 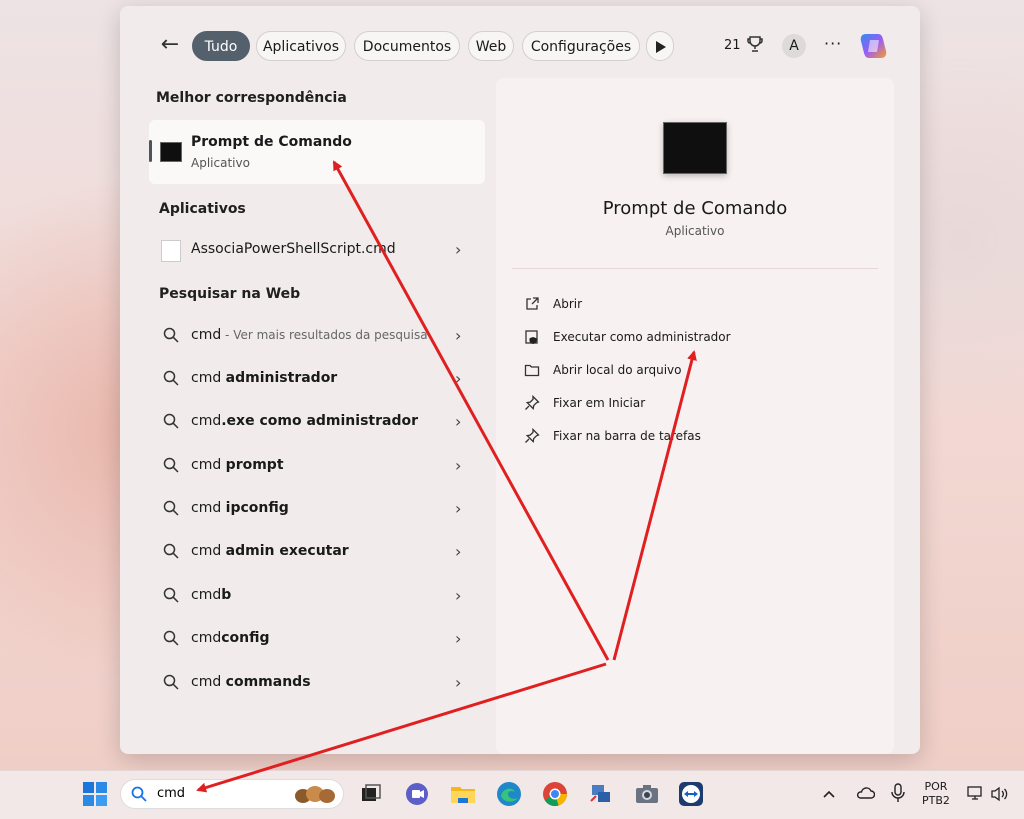 What do you see at coordinates (317, 596) in the screenshot?
I see `web-suggestion-row: cmdb ›` at bounding box center [317, 596].